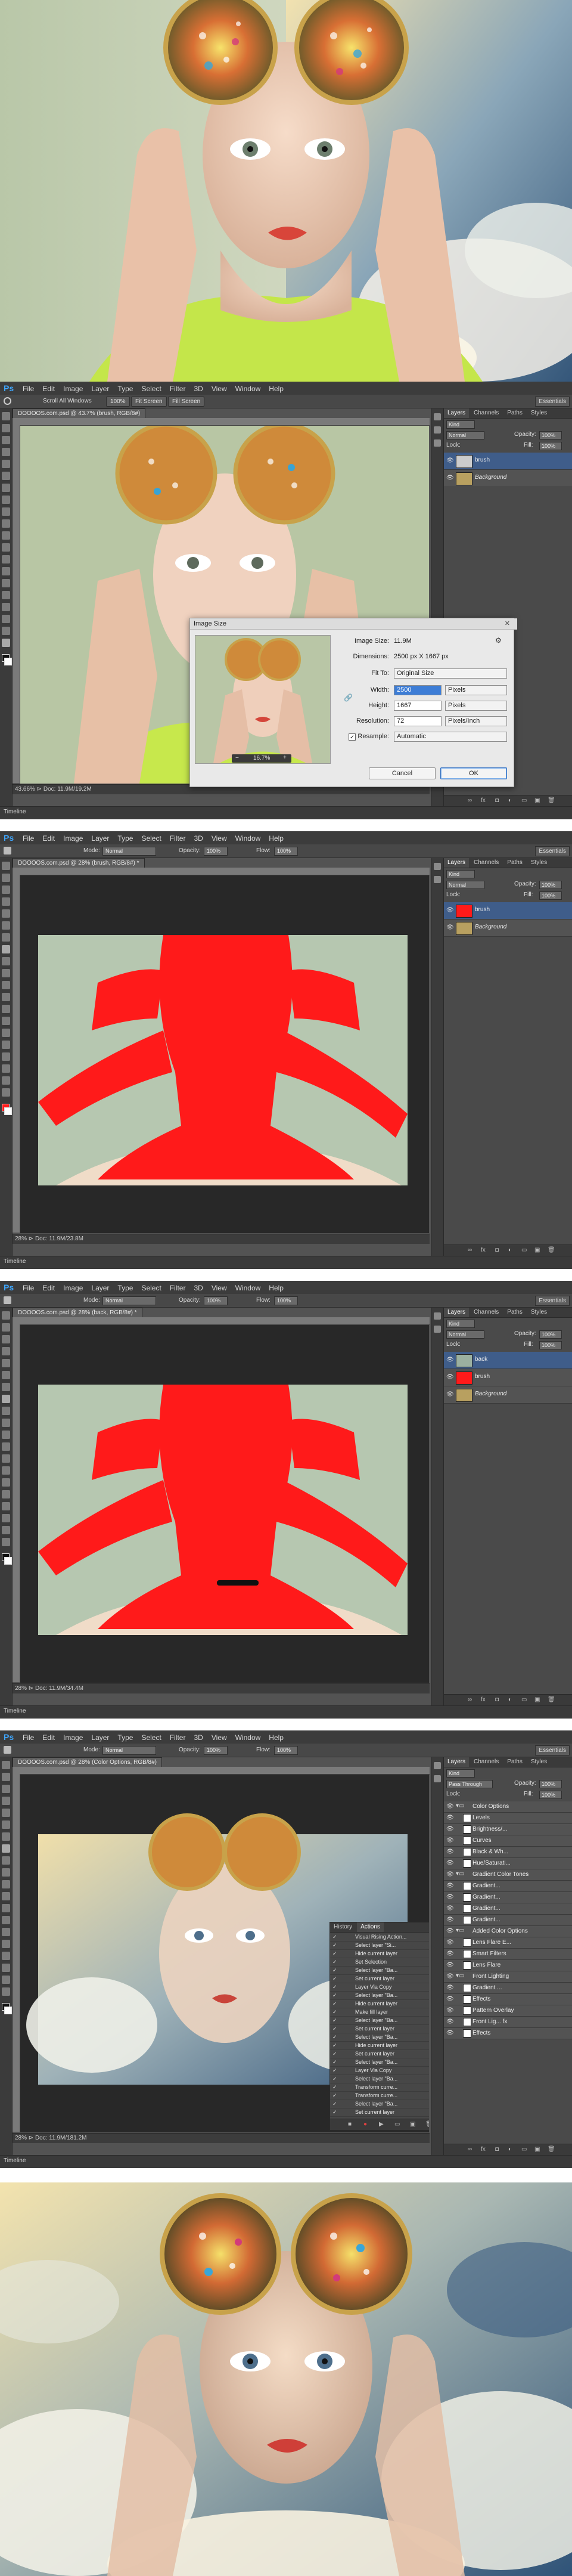 This screenshot has width=572, height=2576. What do you see at coordinates (418, 690) in the screenshot?
I see `width-input: 2500` at bounding box center [418, 690].